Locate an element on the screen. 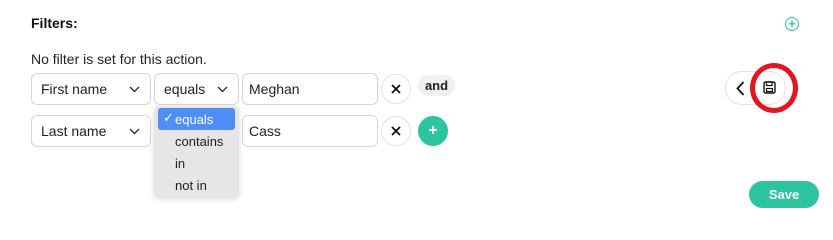  add-filter-button: + is located at coordinates (792, 24).